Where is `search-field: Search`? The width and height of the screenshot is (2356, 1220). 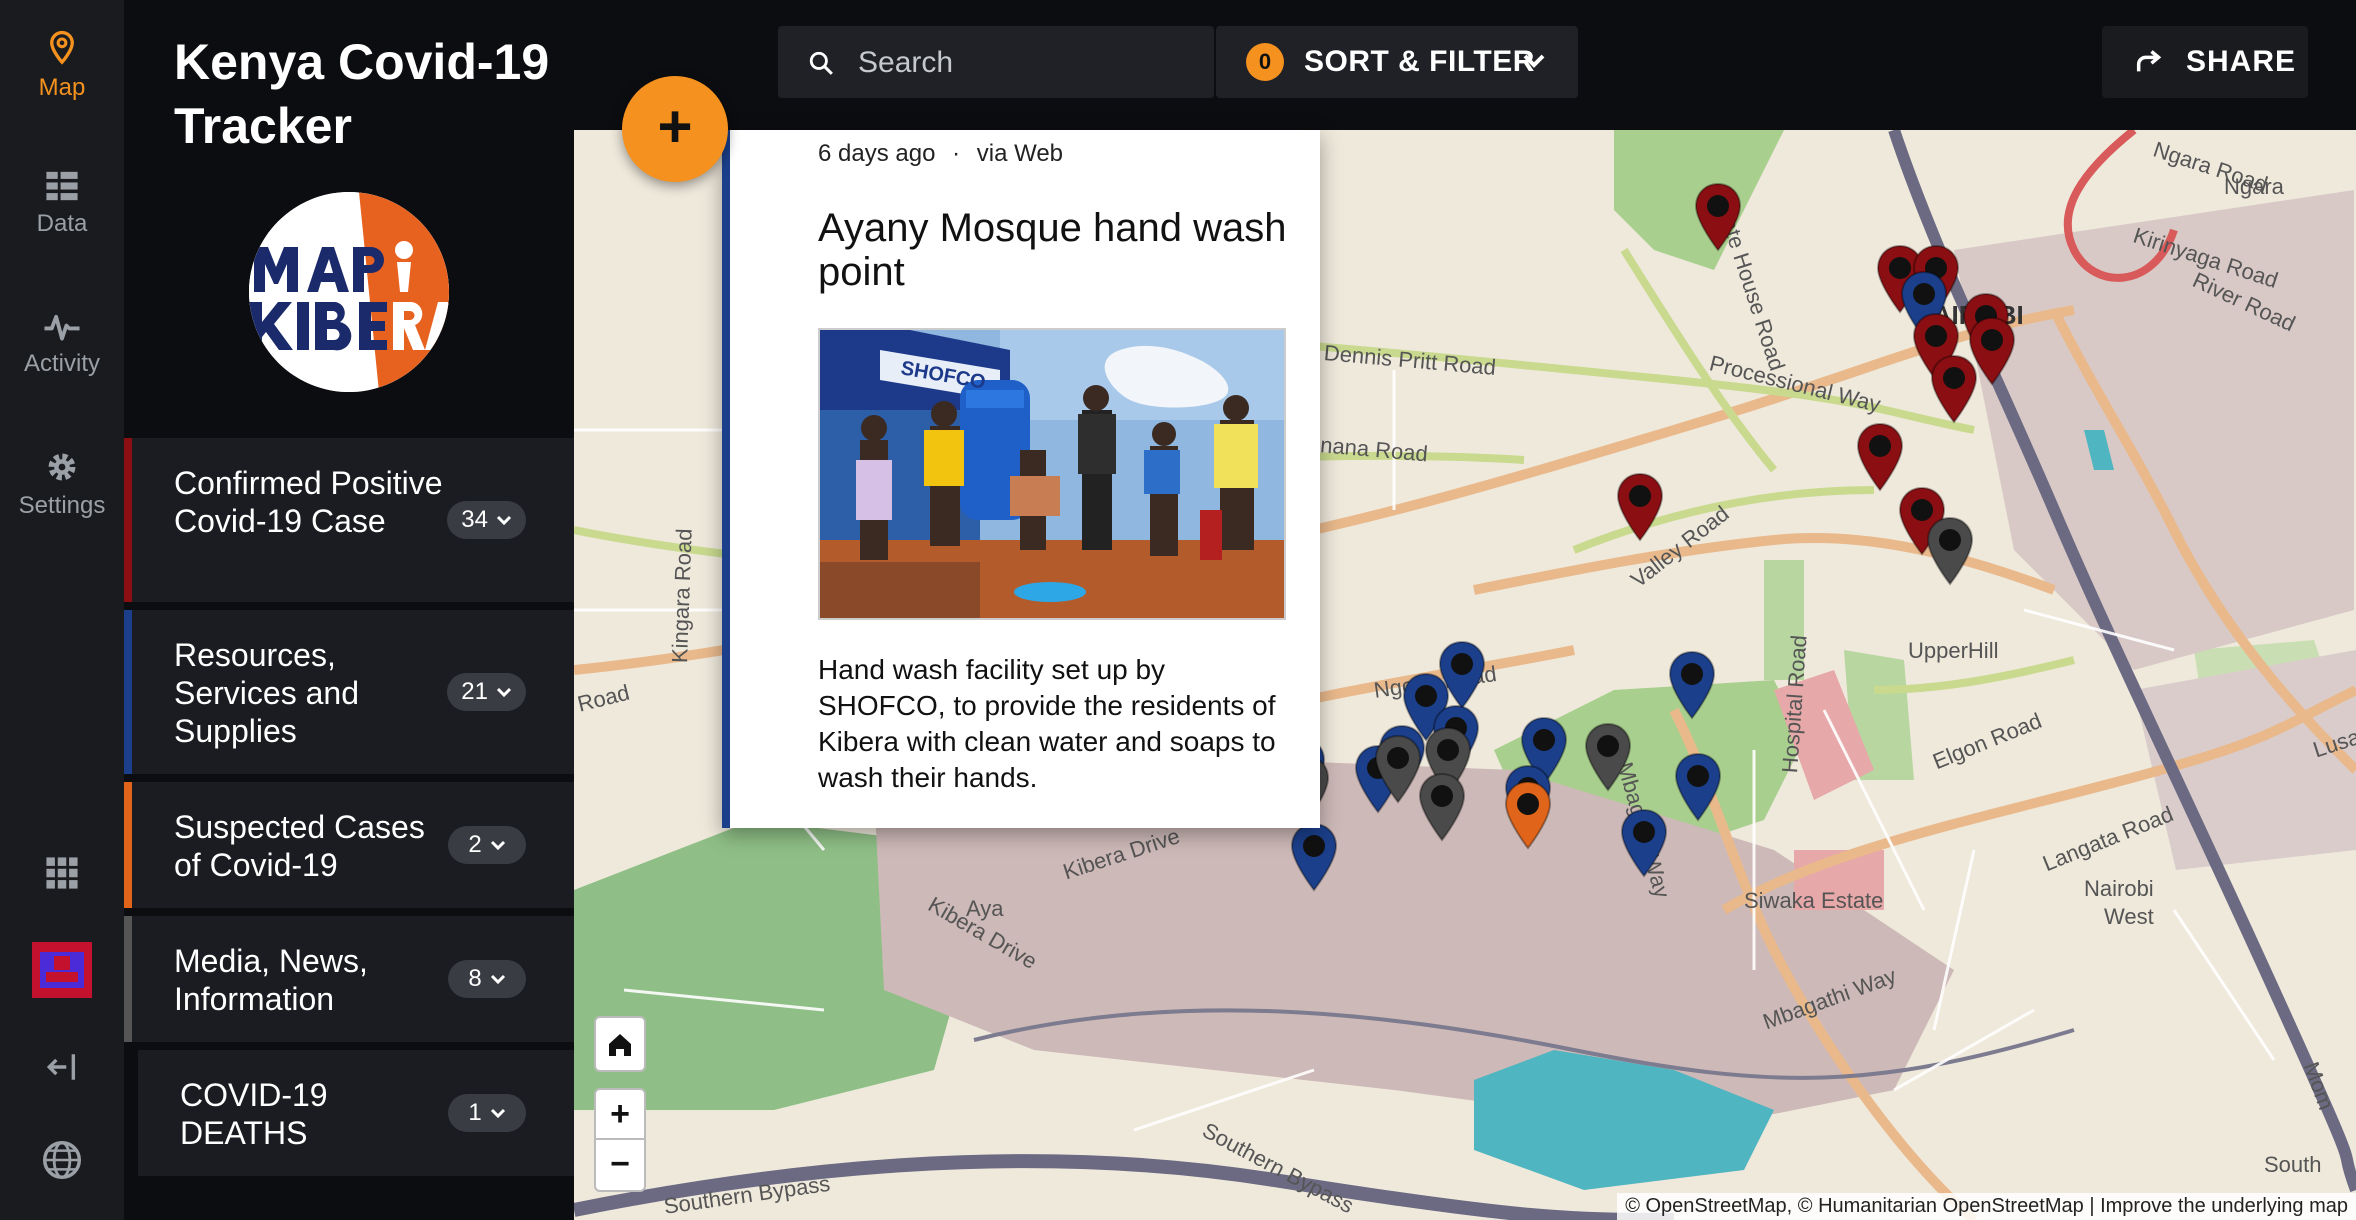 search-field: Search is located at coordinates (996, 62).